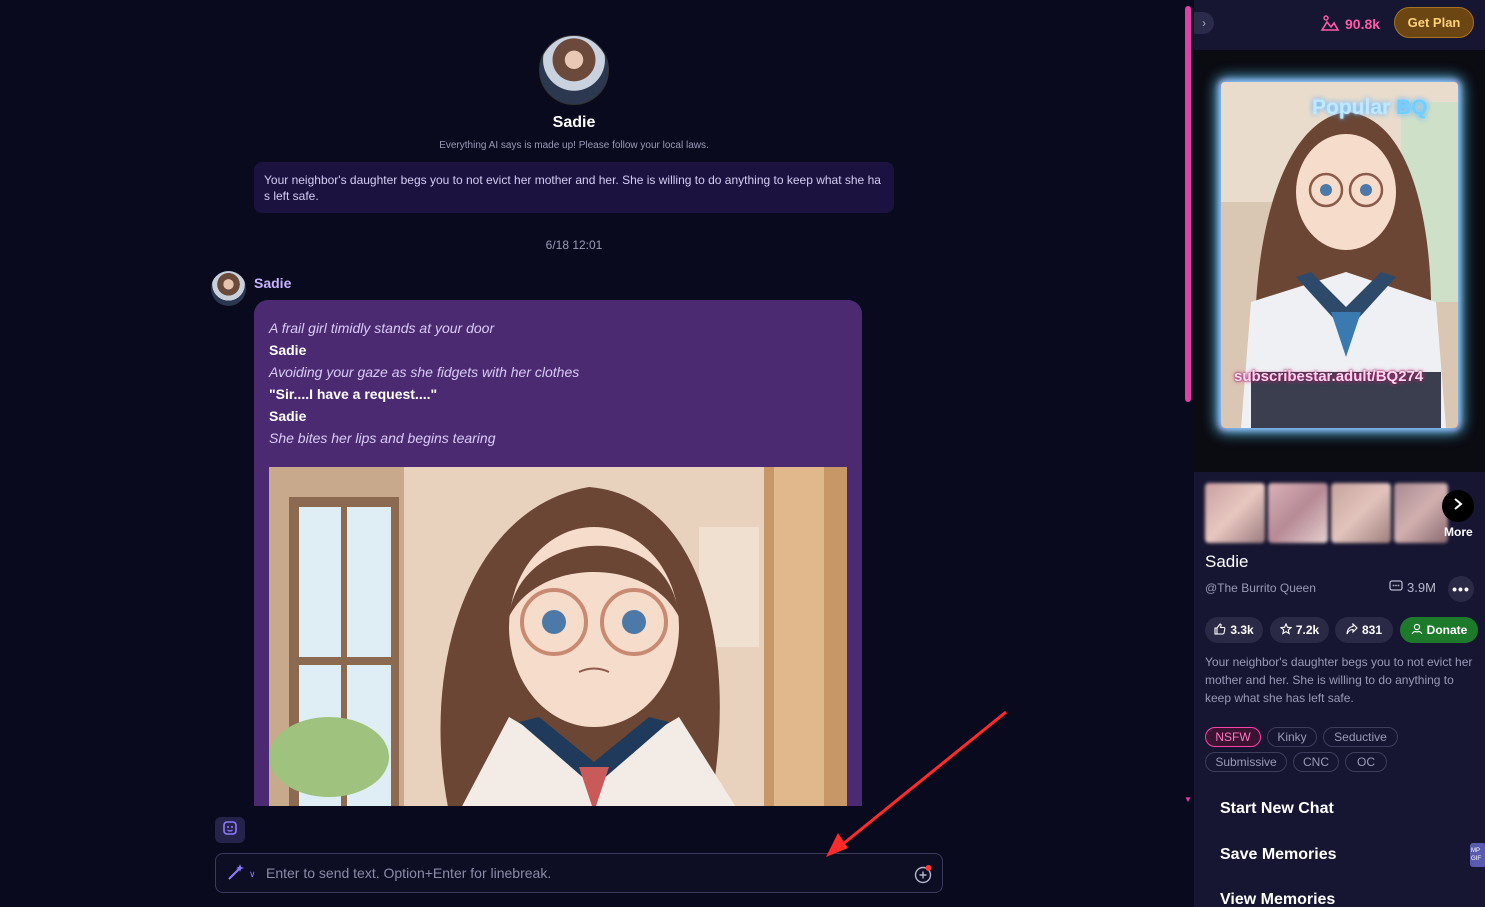 The height and width of the screenshot is (907, 1485). Describe the element at coordinates (1188, 799) in the screenshot. I see `scroll-down-icon: ▼` at that location.